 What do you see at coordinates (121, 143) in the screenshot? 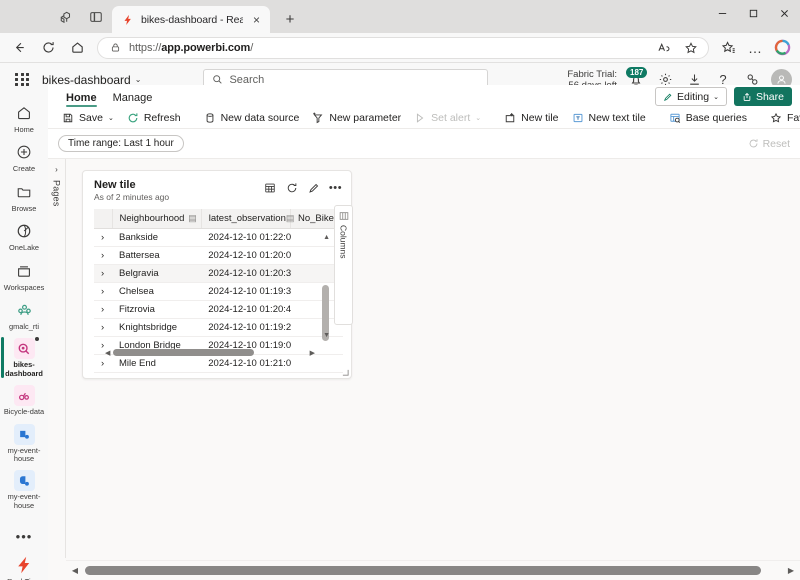
I see `time-range-filter: Time range: Last 1 hour` at bounding box center [121, 143].